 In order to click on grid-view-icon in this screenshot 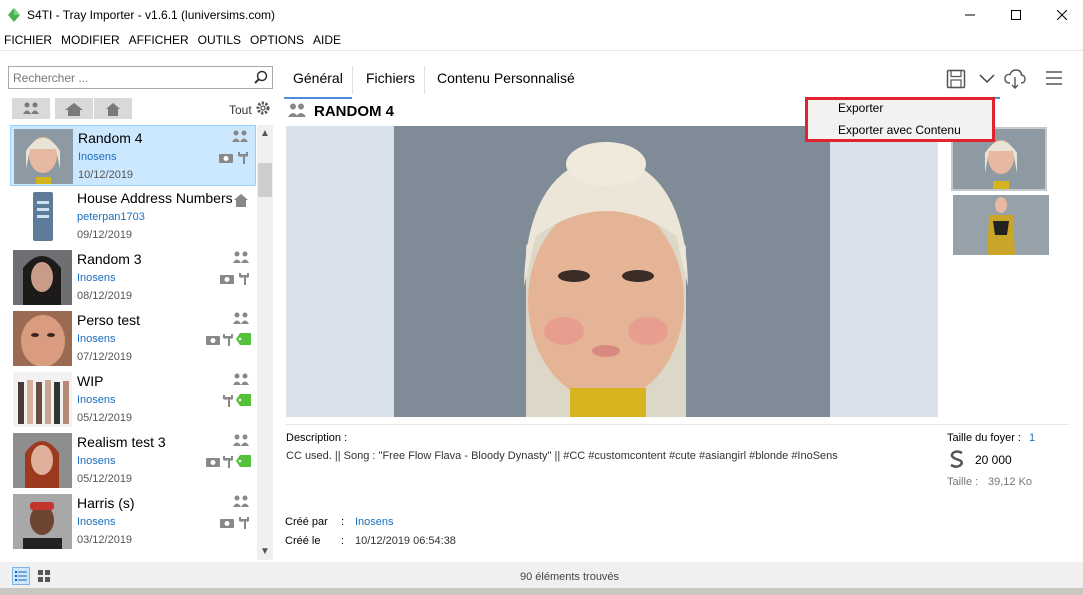, I will do `click(44, 576)`.